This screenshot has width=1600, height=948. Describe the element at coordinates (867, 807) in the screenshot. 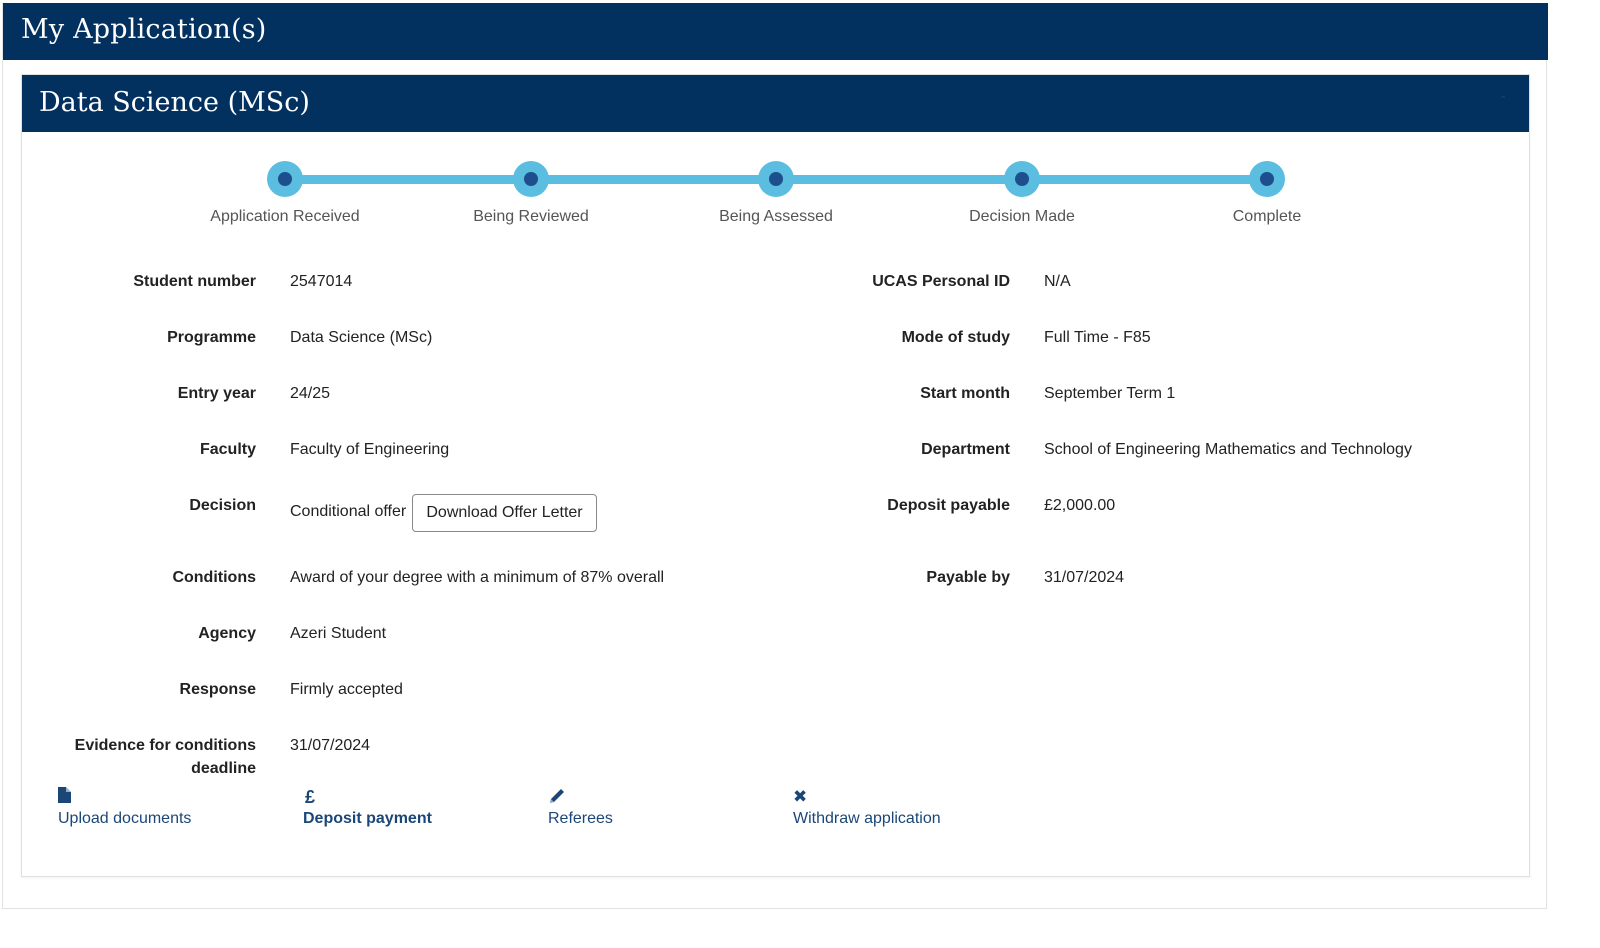

I see `withdraw-application-link: ✖ Withdraw application` at that location.